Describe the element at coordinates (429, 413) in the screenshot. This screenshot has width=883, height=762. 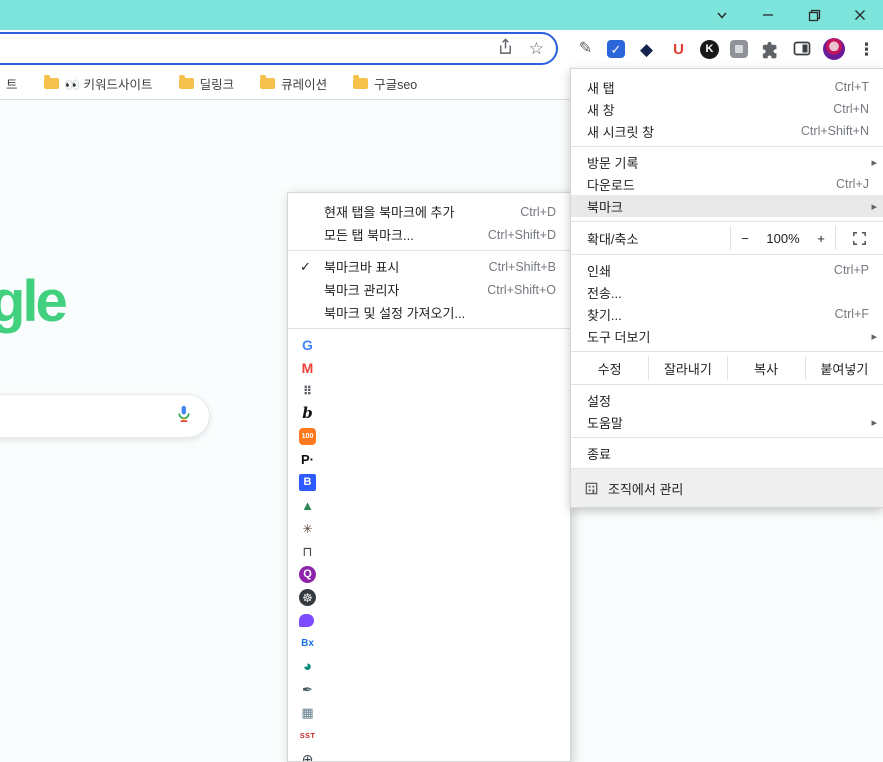
I see `bookmark-item: b` at that location.